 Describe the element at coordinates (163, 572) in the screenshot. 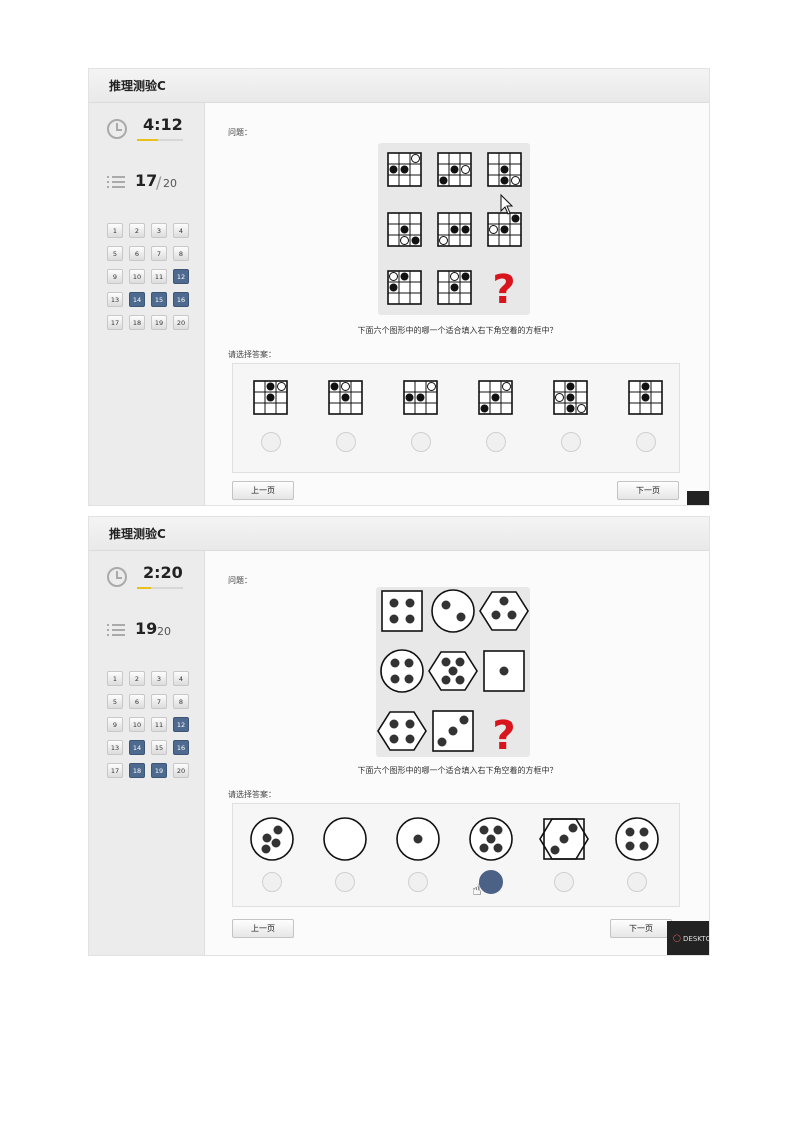

I see `timer-value: 2:20` at that location.